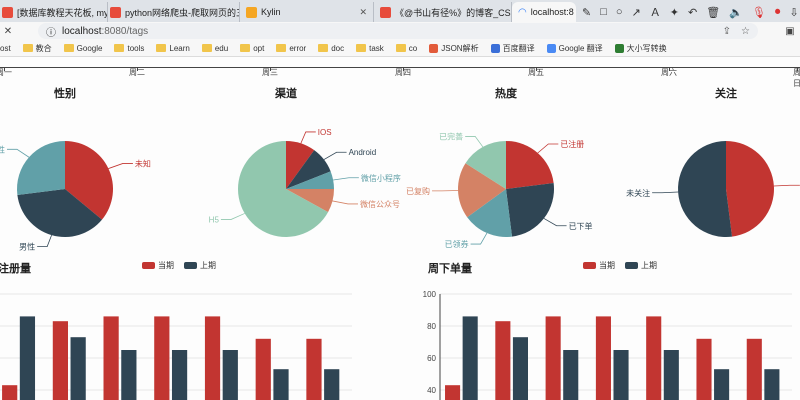 Image resolution: width=800 pixels, height=400 pixels. Describe the element at coordinates (214, 220) in the screenshot. I see `pie-label: H5` at that location.